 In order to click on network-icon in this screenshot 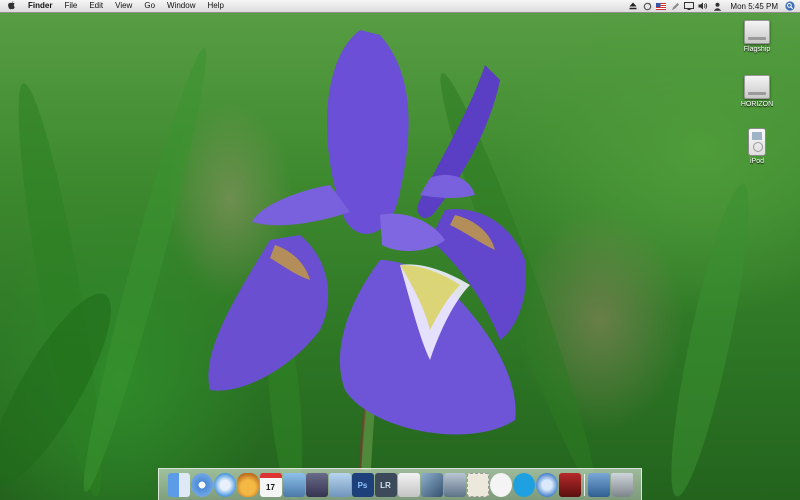, I will do `click(454, 485)`.